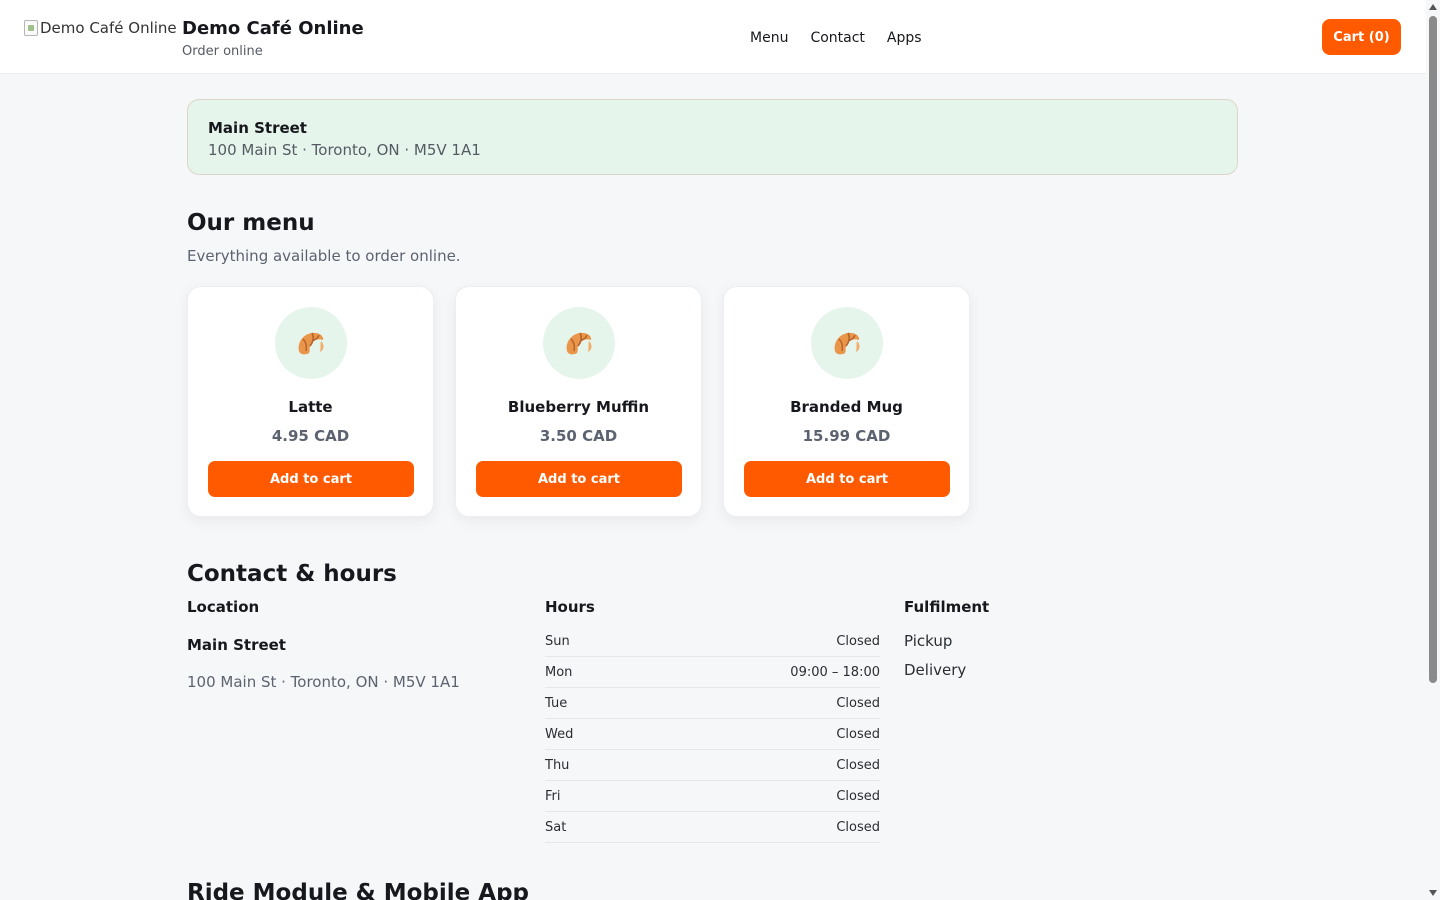 This screenshot has height=900, width=1440. Describe the element at coordinates (712, 703) in the screenshot. I see `hours-row: Tue Closed` at that location.